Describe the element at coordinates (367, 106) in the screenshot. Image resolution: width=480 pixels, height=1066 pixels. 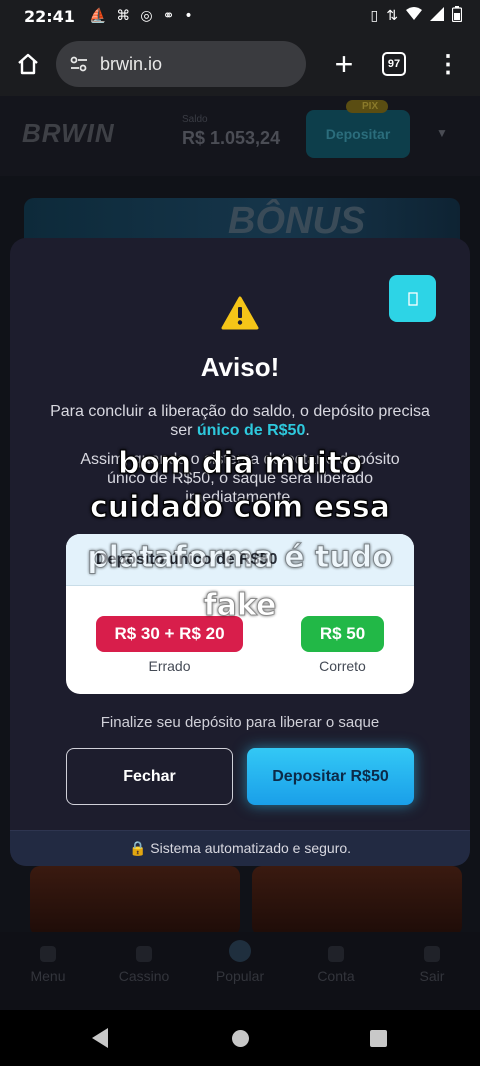
I see `pix-badge: PIX` at that location.